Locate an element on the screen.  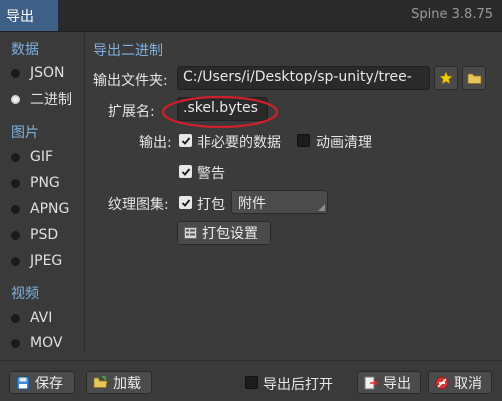
warnings-checkbox is located at coordinates (185, 171).